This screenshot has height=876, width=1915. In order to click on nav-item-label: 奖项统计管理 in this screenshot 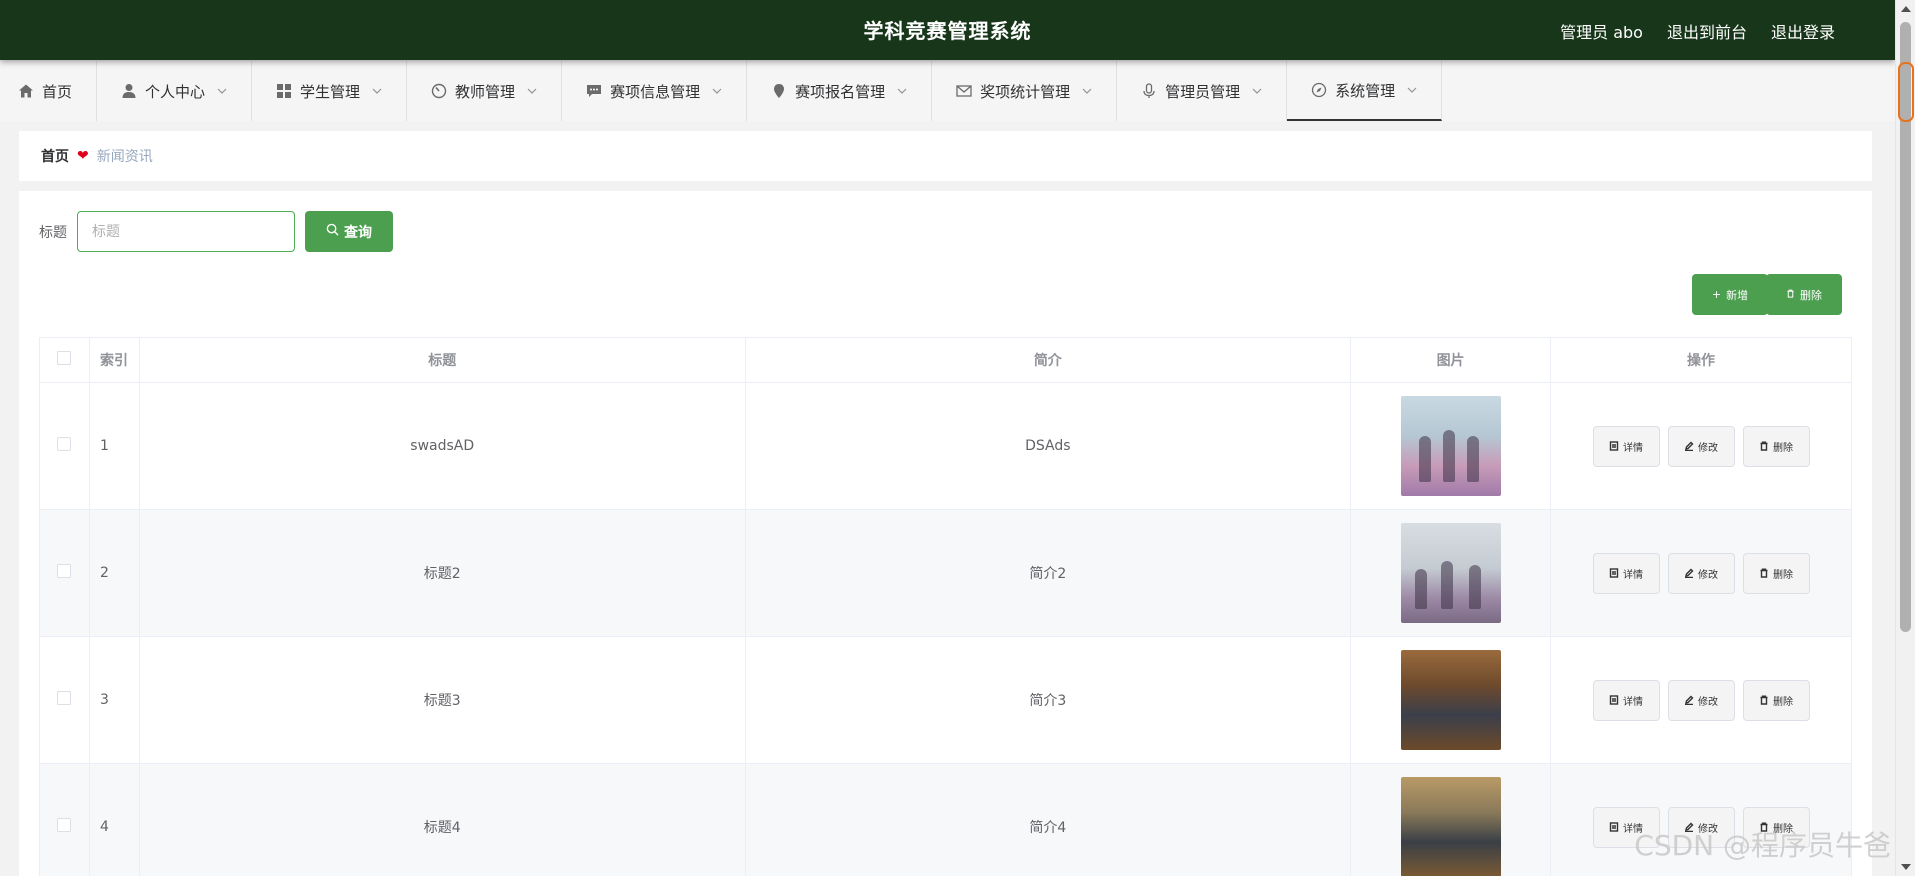, I will do `click(1025, 91)`.